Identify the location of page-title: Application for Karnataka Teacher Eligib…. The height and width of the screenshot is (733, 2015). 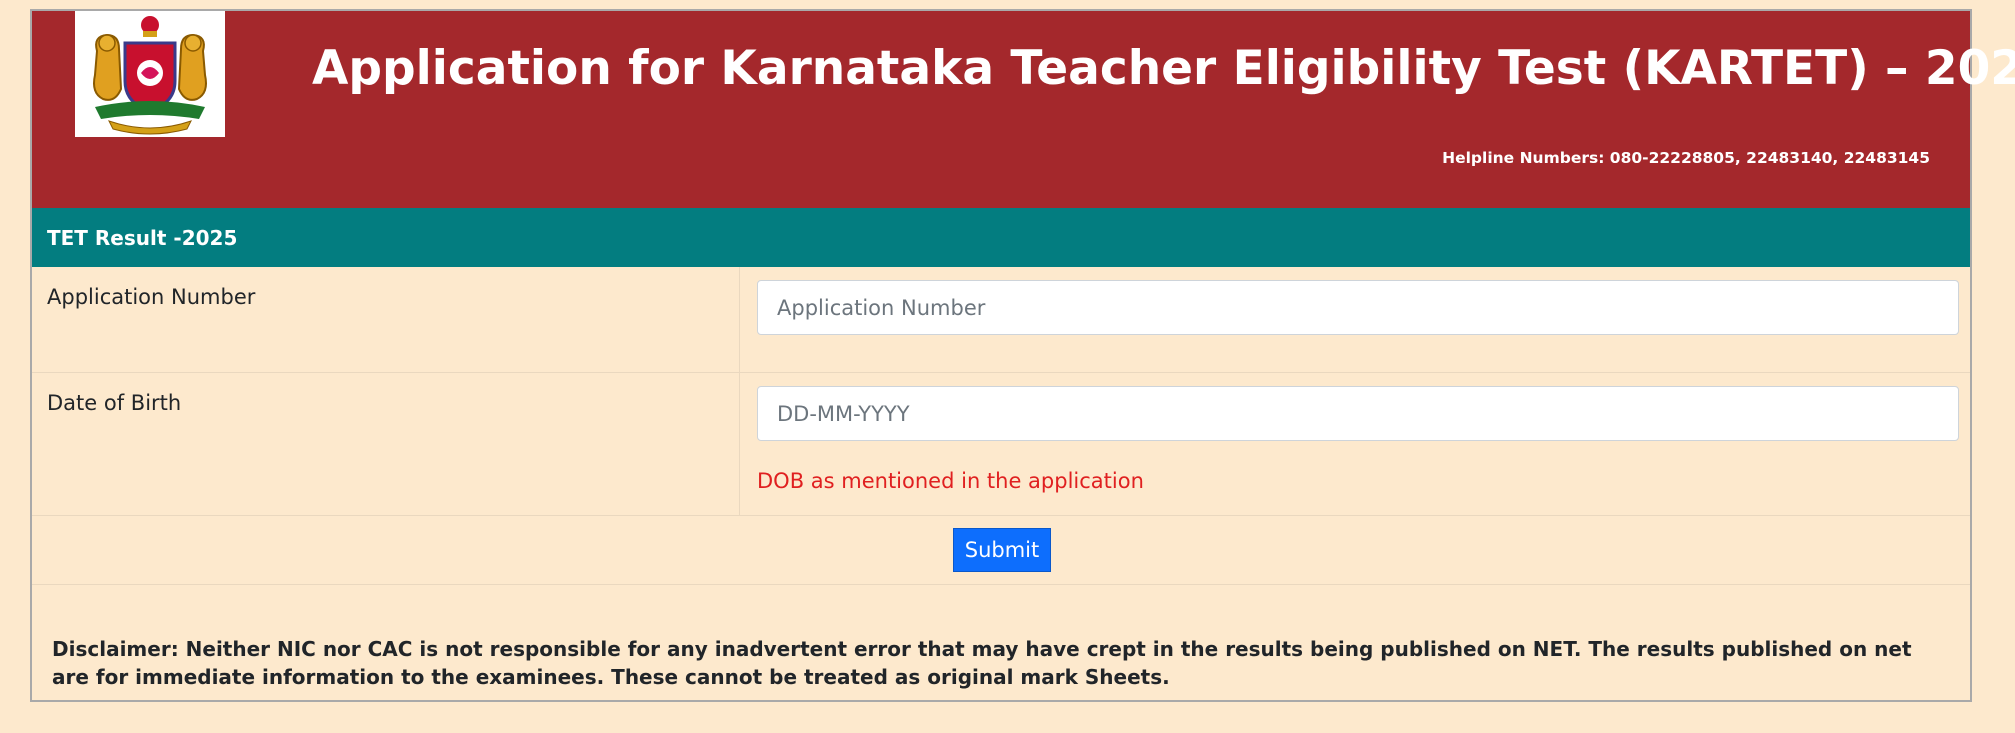
(1163, 68).